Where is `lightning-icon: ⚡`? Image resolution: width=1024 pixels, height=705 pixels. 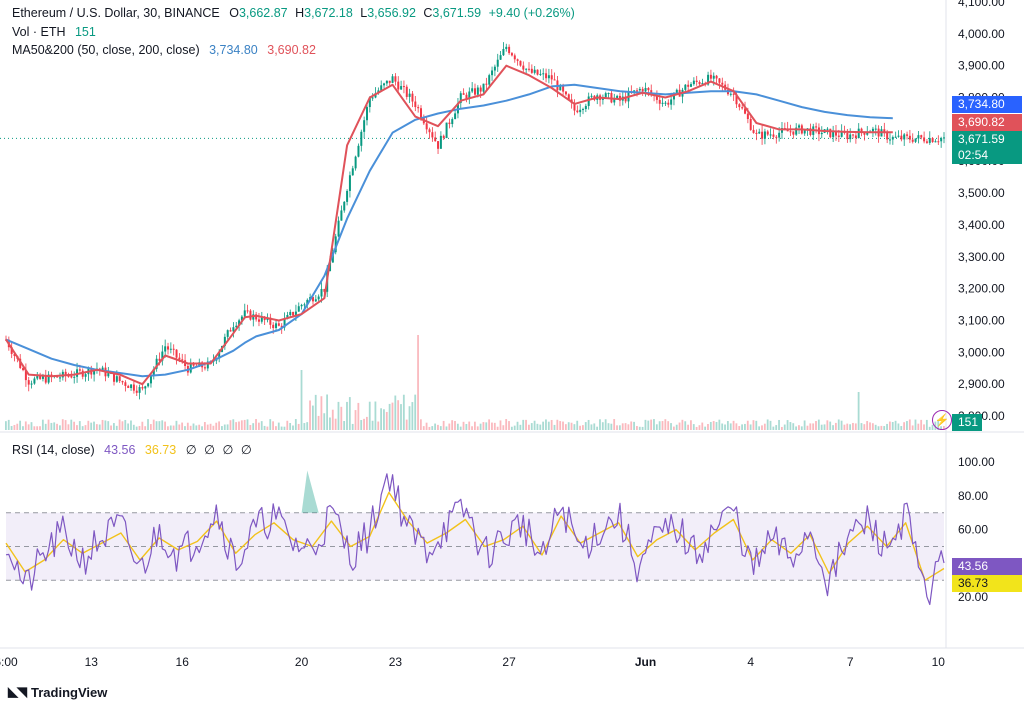
lightning-icon: ⚡ is located at coordinates (942, 420).